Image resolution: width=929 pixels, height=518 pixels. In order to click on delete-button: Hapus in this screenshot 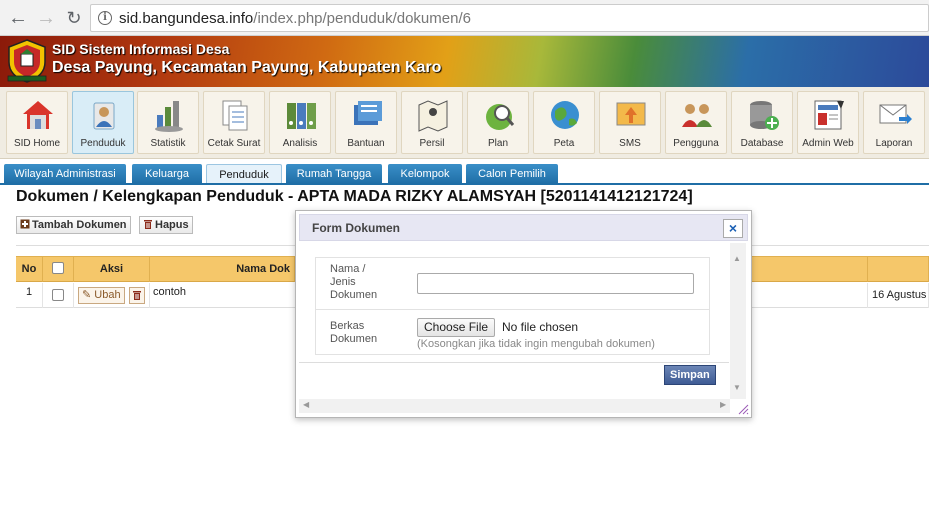, I will do `click(166, 225)`.